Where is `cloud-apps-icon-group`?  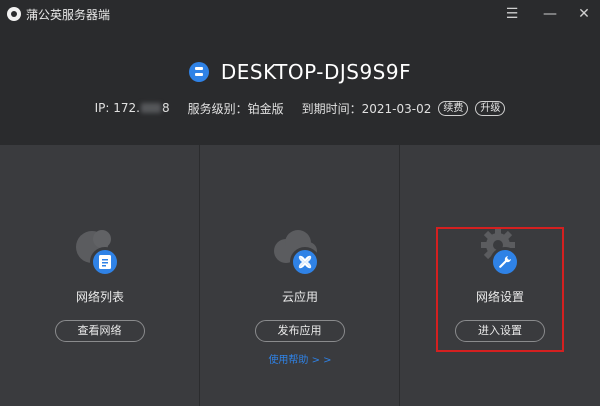
cloud-apps-icon-group is located at coordinates (300, 252).